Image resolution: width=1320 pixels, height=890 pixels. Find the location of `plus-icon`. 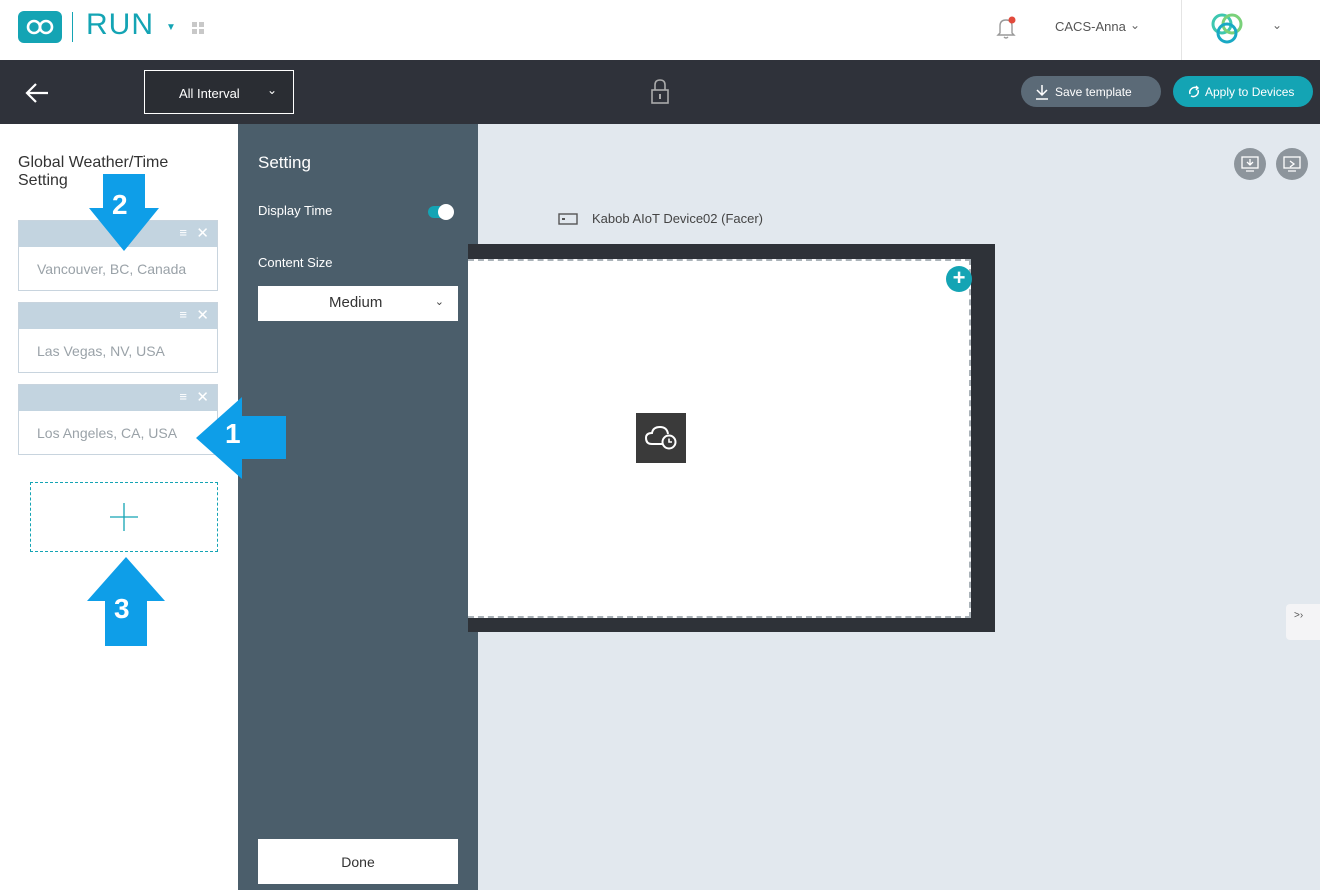

plus-icon is located at coordinates (124, 517).